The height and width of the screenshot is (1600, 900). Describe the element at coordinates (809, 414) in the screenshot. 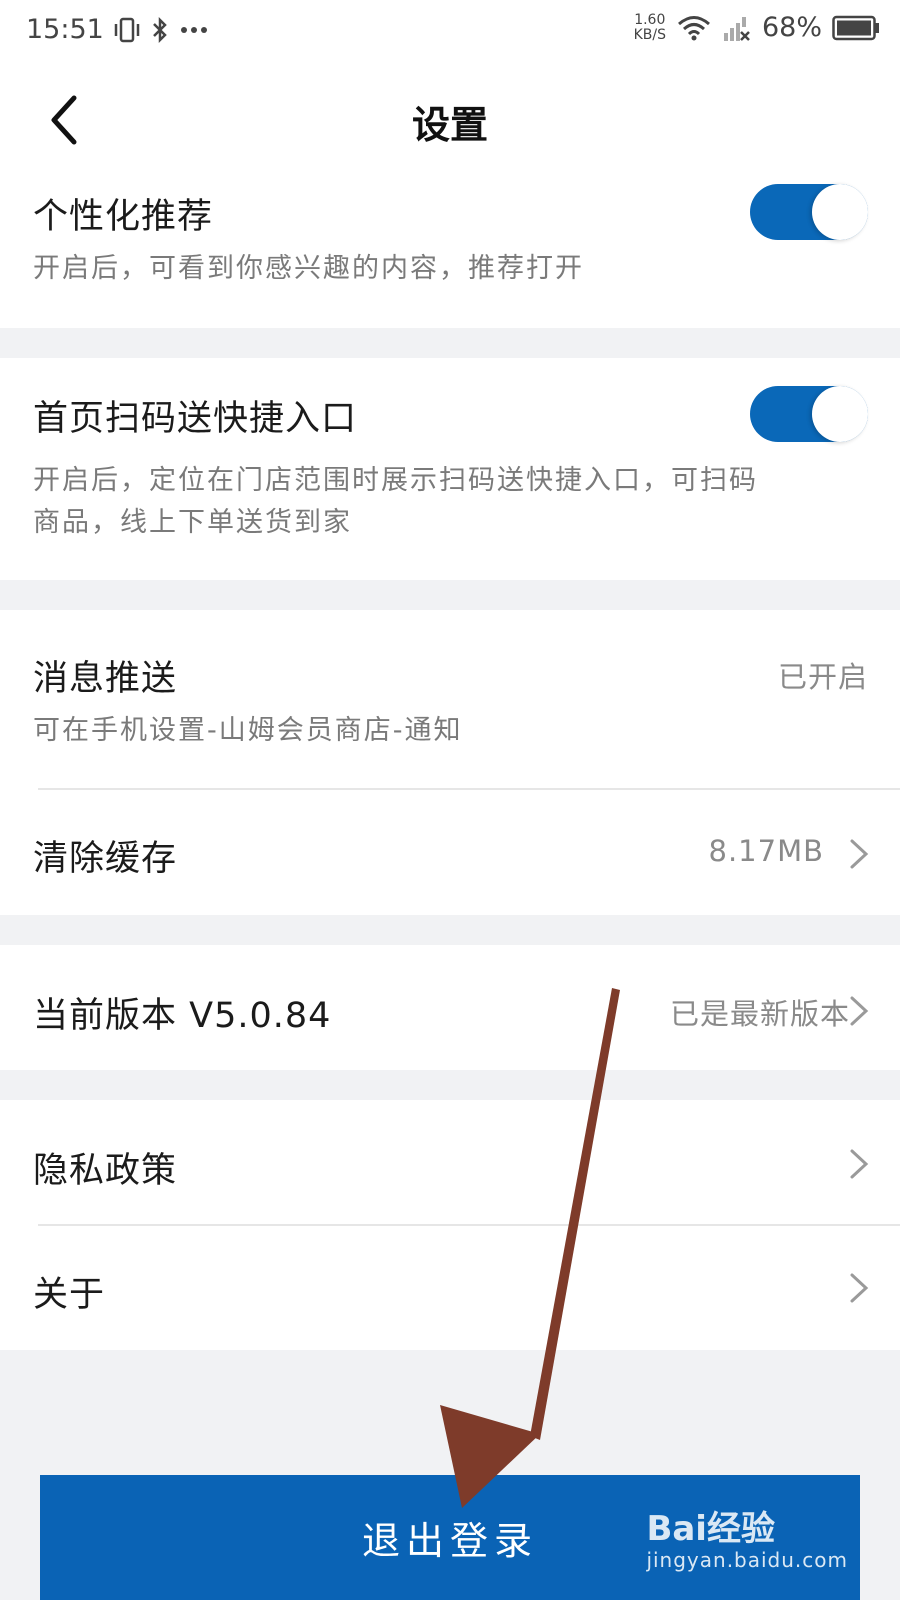

I see `scan-shortcut-toggle` at that location.